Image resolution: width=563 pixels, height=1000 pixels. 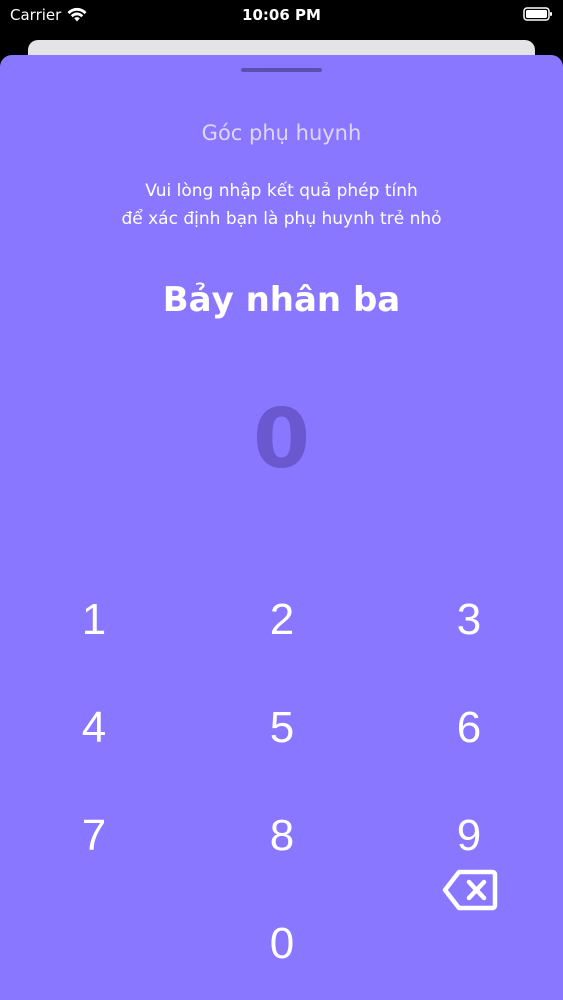 What do you see at coordinates (281, 219) in the screenshot?
I see `instruction-line-2: để xác định bạn là phụ huynh trẻ nhỏ` at bounding box center [281, 219].